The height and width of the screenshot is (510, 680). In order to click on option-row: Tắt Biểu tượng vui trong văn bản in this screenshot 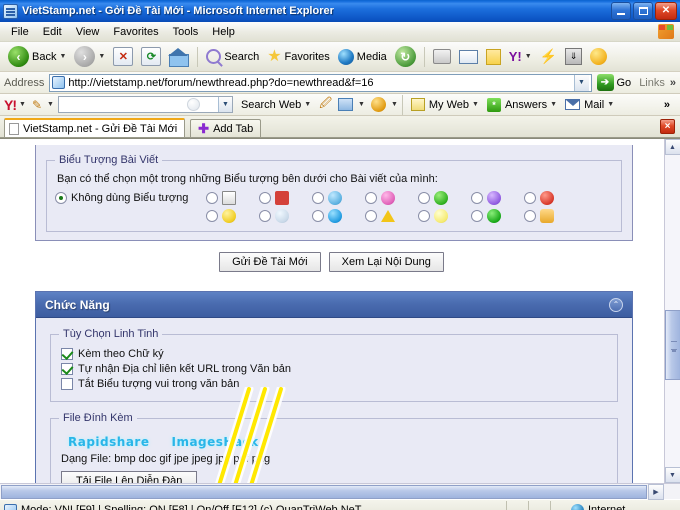, I will do `click(335, 384)`.